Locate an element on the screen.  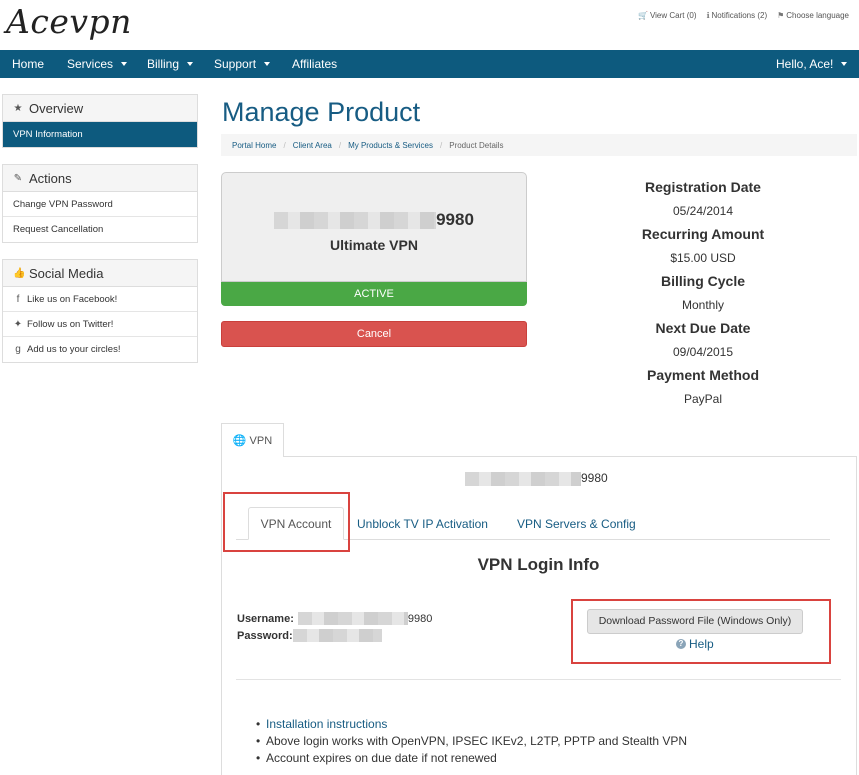
breadcrumb-my-products: My Products & Services is located at coordinates (390, 145).